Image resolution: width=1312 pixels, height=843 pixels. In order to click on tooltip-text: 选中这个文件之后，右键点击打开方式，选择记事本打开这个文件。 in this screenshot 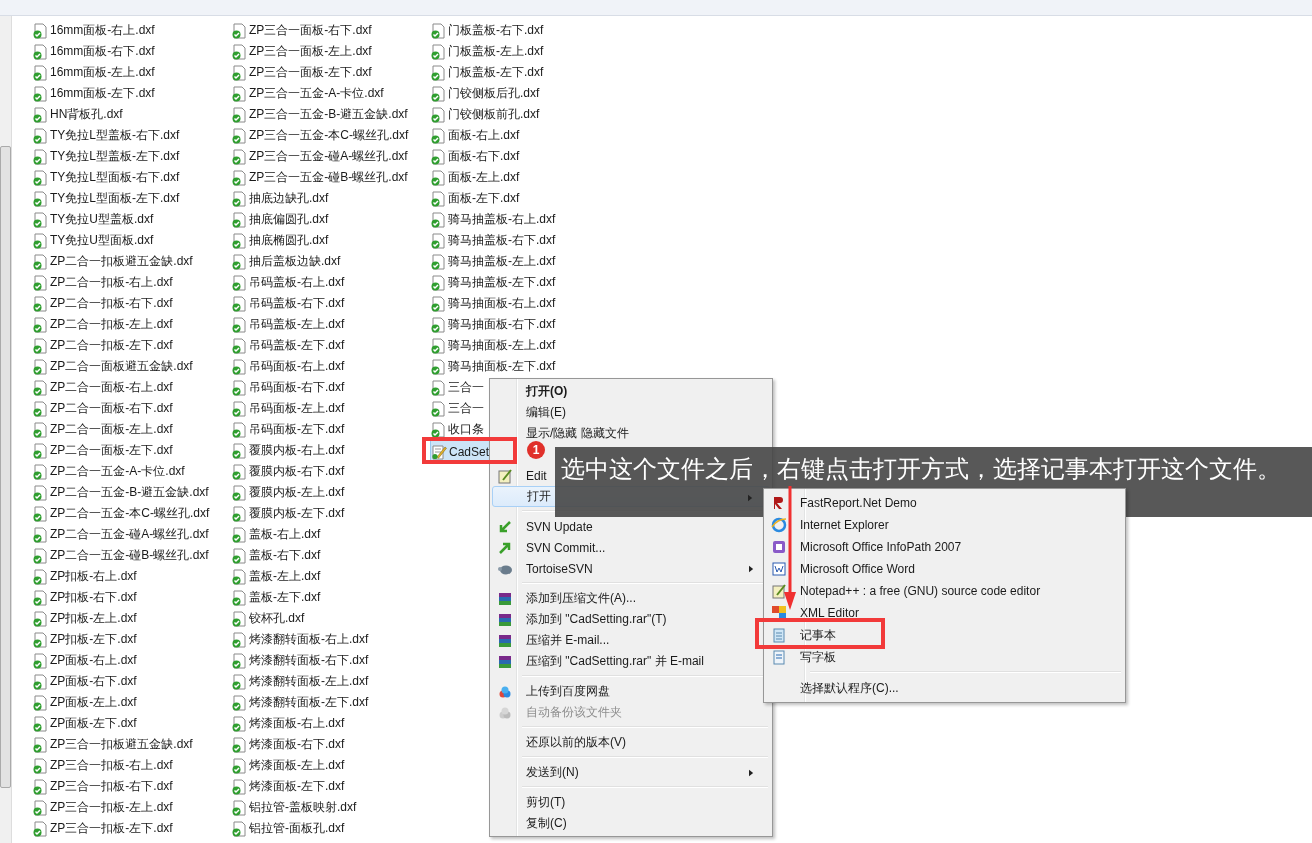, I will do `click(921, 469)`.